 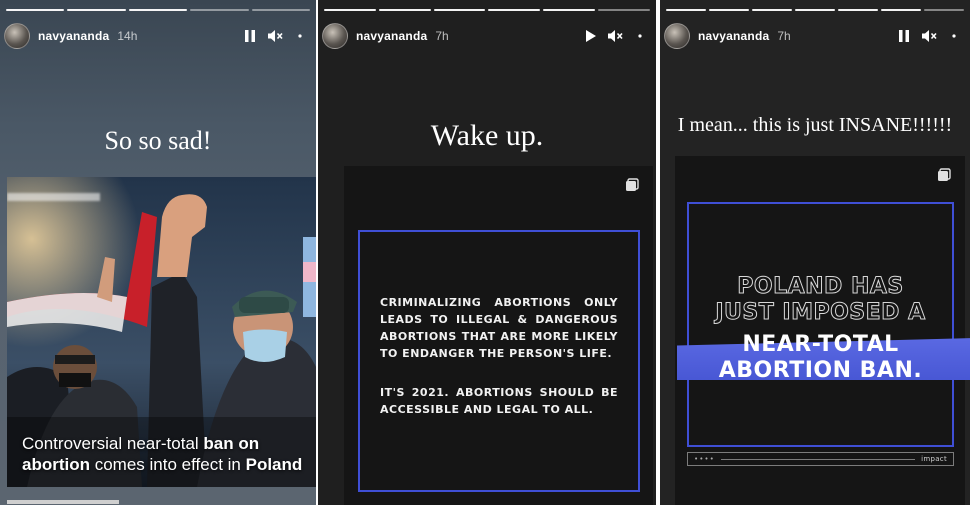 What do you see at coordinates (487, 135) in the screenshot?
I see `story-caption: Wake up.` at bounding box center [487, 135].